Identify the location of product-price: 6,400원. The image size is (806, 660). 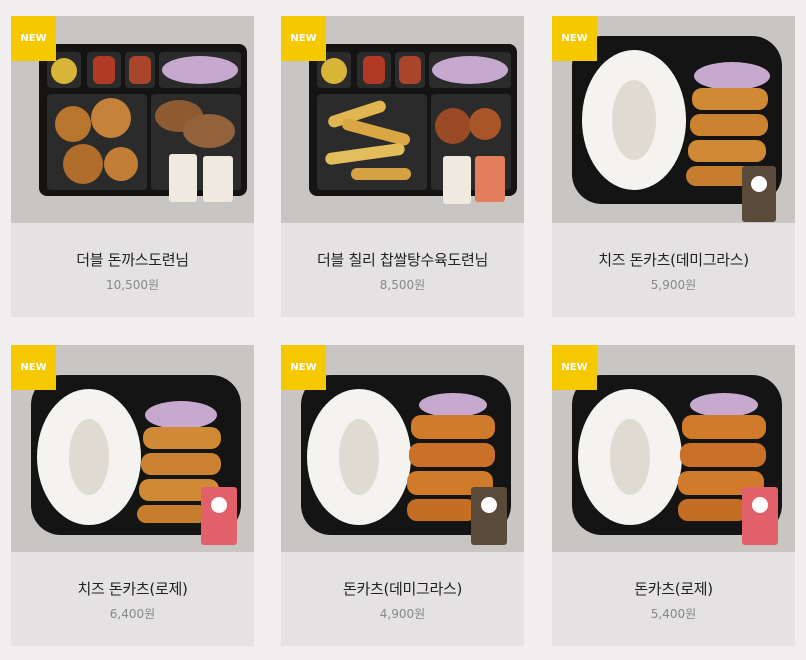
(132, 614).